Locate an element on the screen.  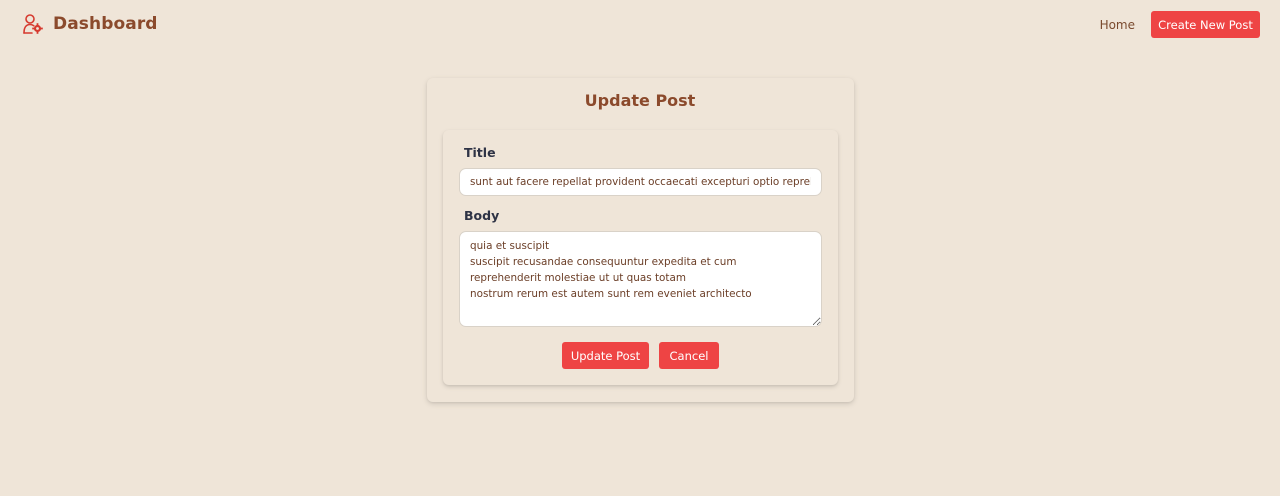
page-title: Update Post is located at coordinates (640, 100).